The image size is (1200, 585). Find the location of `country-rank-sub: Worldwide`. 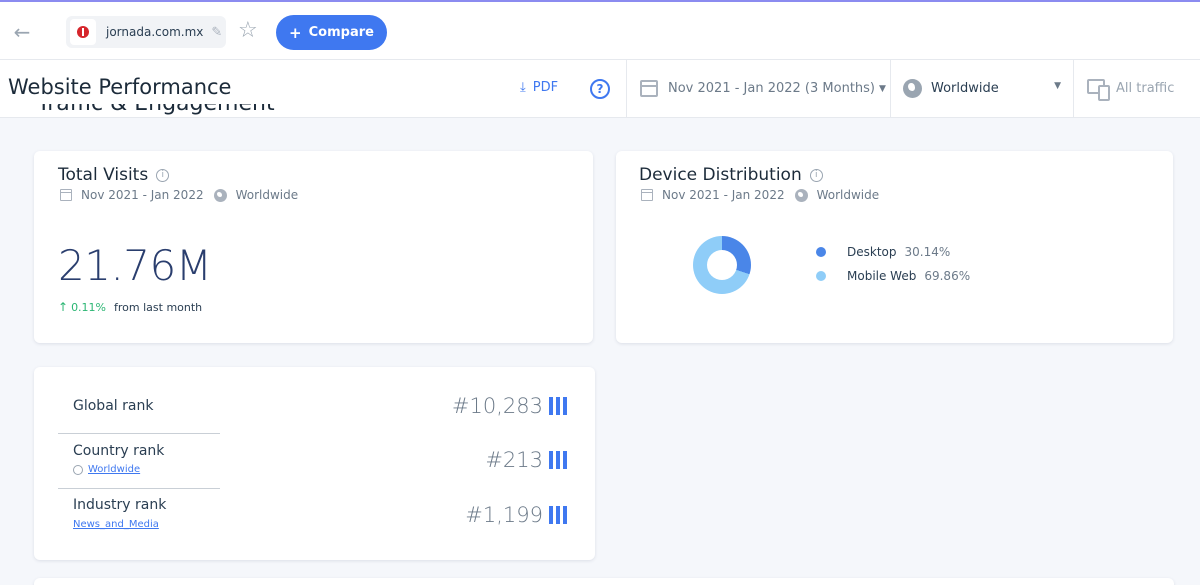

country-rank-sub: Worldwide is located at coordinates (114, 469).